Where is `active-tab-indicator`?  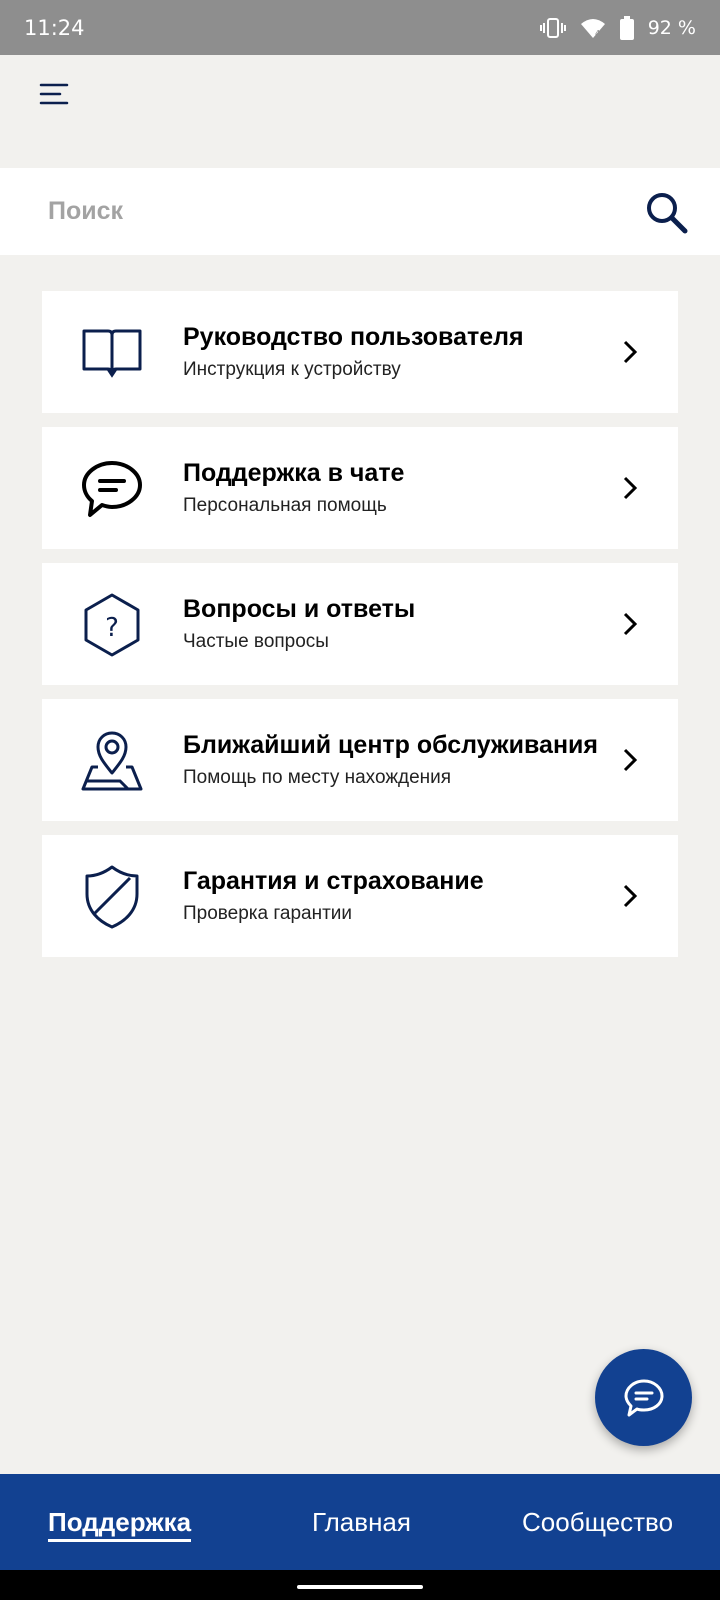 active-tab-indicator is located at coordinates (119, 1540).